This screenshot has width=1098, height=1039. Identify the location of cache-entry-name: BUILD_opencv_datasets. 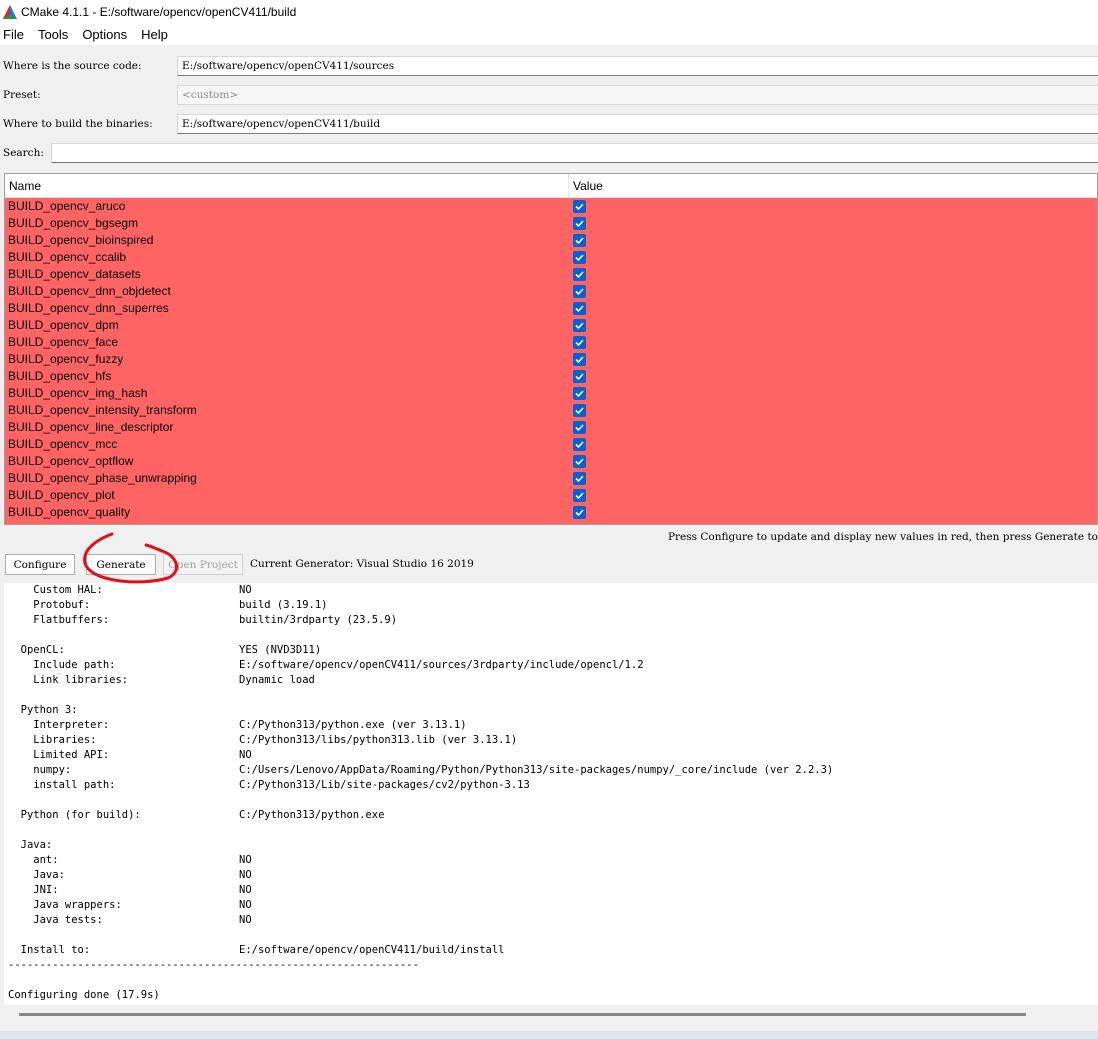
(74, 274).